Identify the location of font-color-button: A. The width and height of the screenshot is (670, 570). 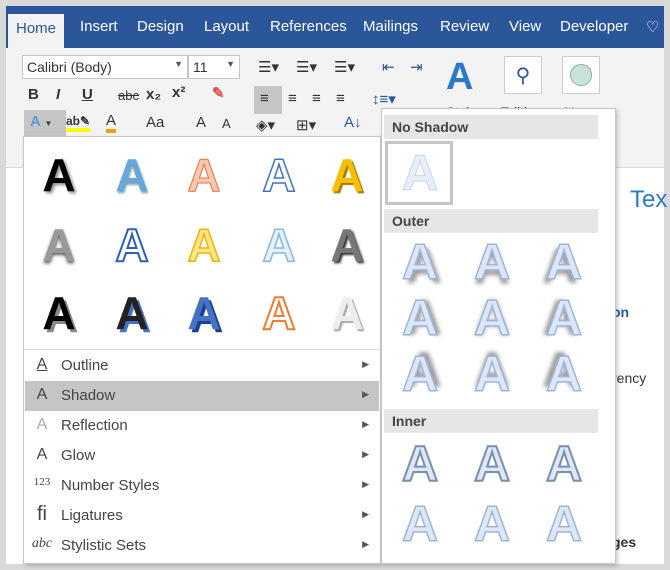
(111, 122).